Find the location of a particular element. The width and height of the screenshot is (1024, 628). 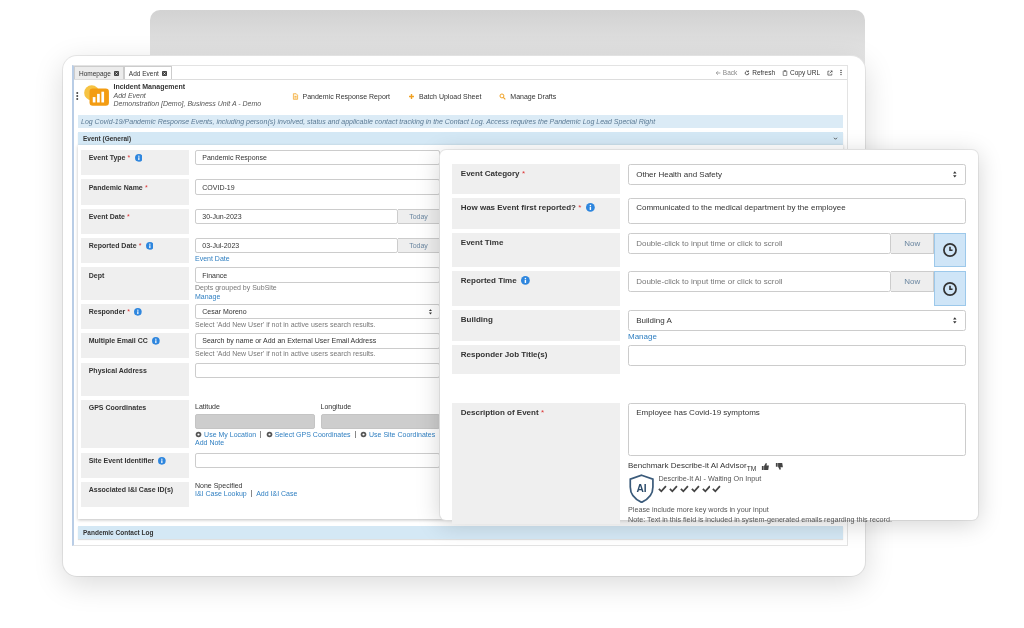

arrow-left-icon is located at coordinates (717, 72).